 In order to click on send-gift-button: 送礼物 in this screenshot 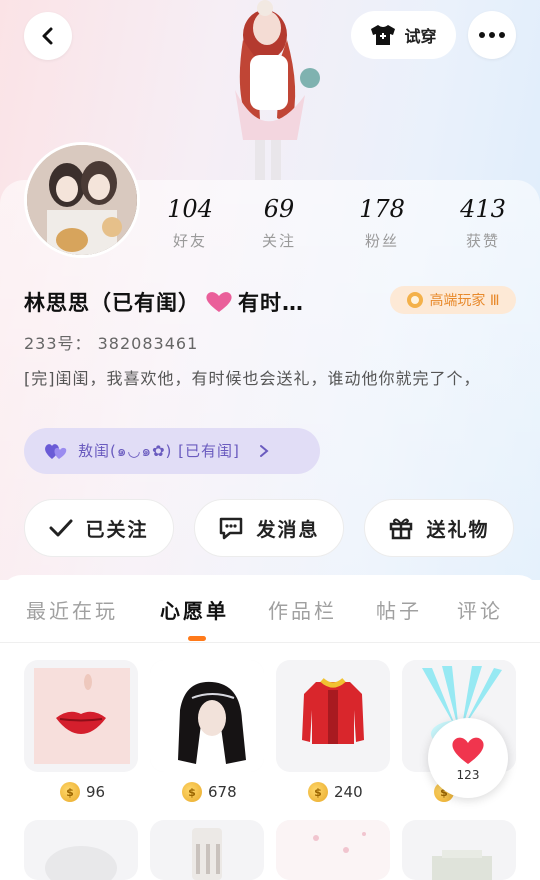, I will do `click(439, 528)`.